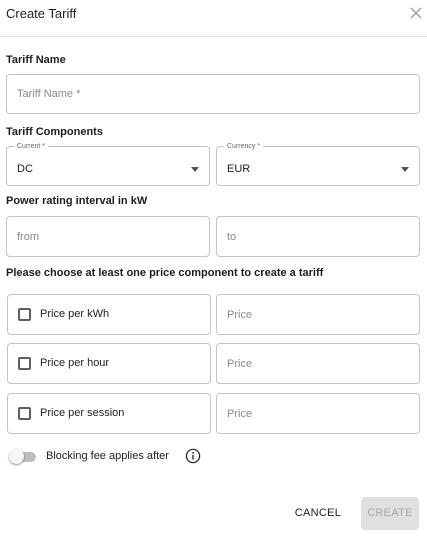 This screenshot has width=427, height=536. Describe the element at coordinates (318, 513) in the screenshot. I see `cancel-button: CANCEL` at that location.